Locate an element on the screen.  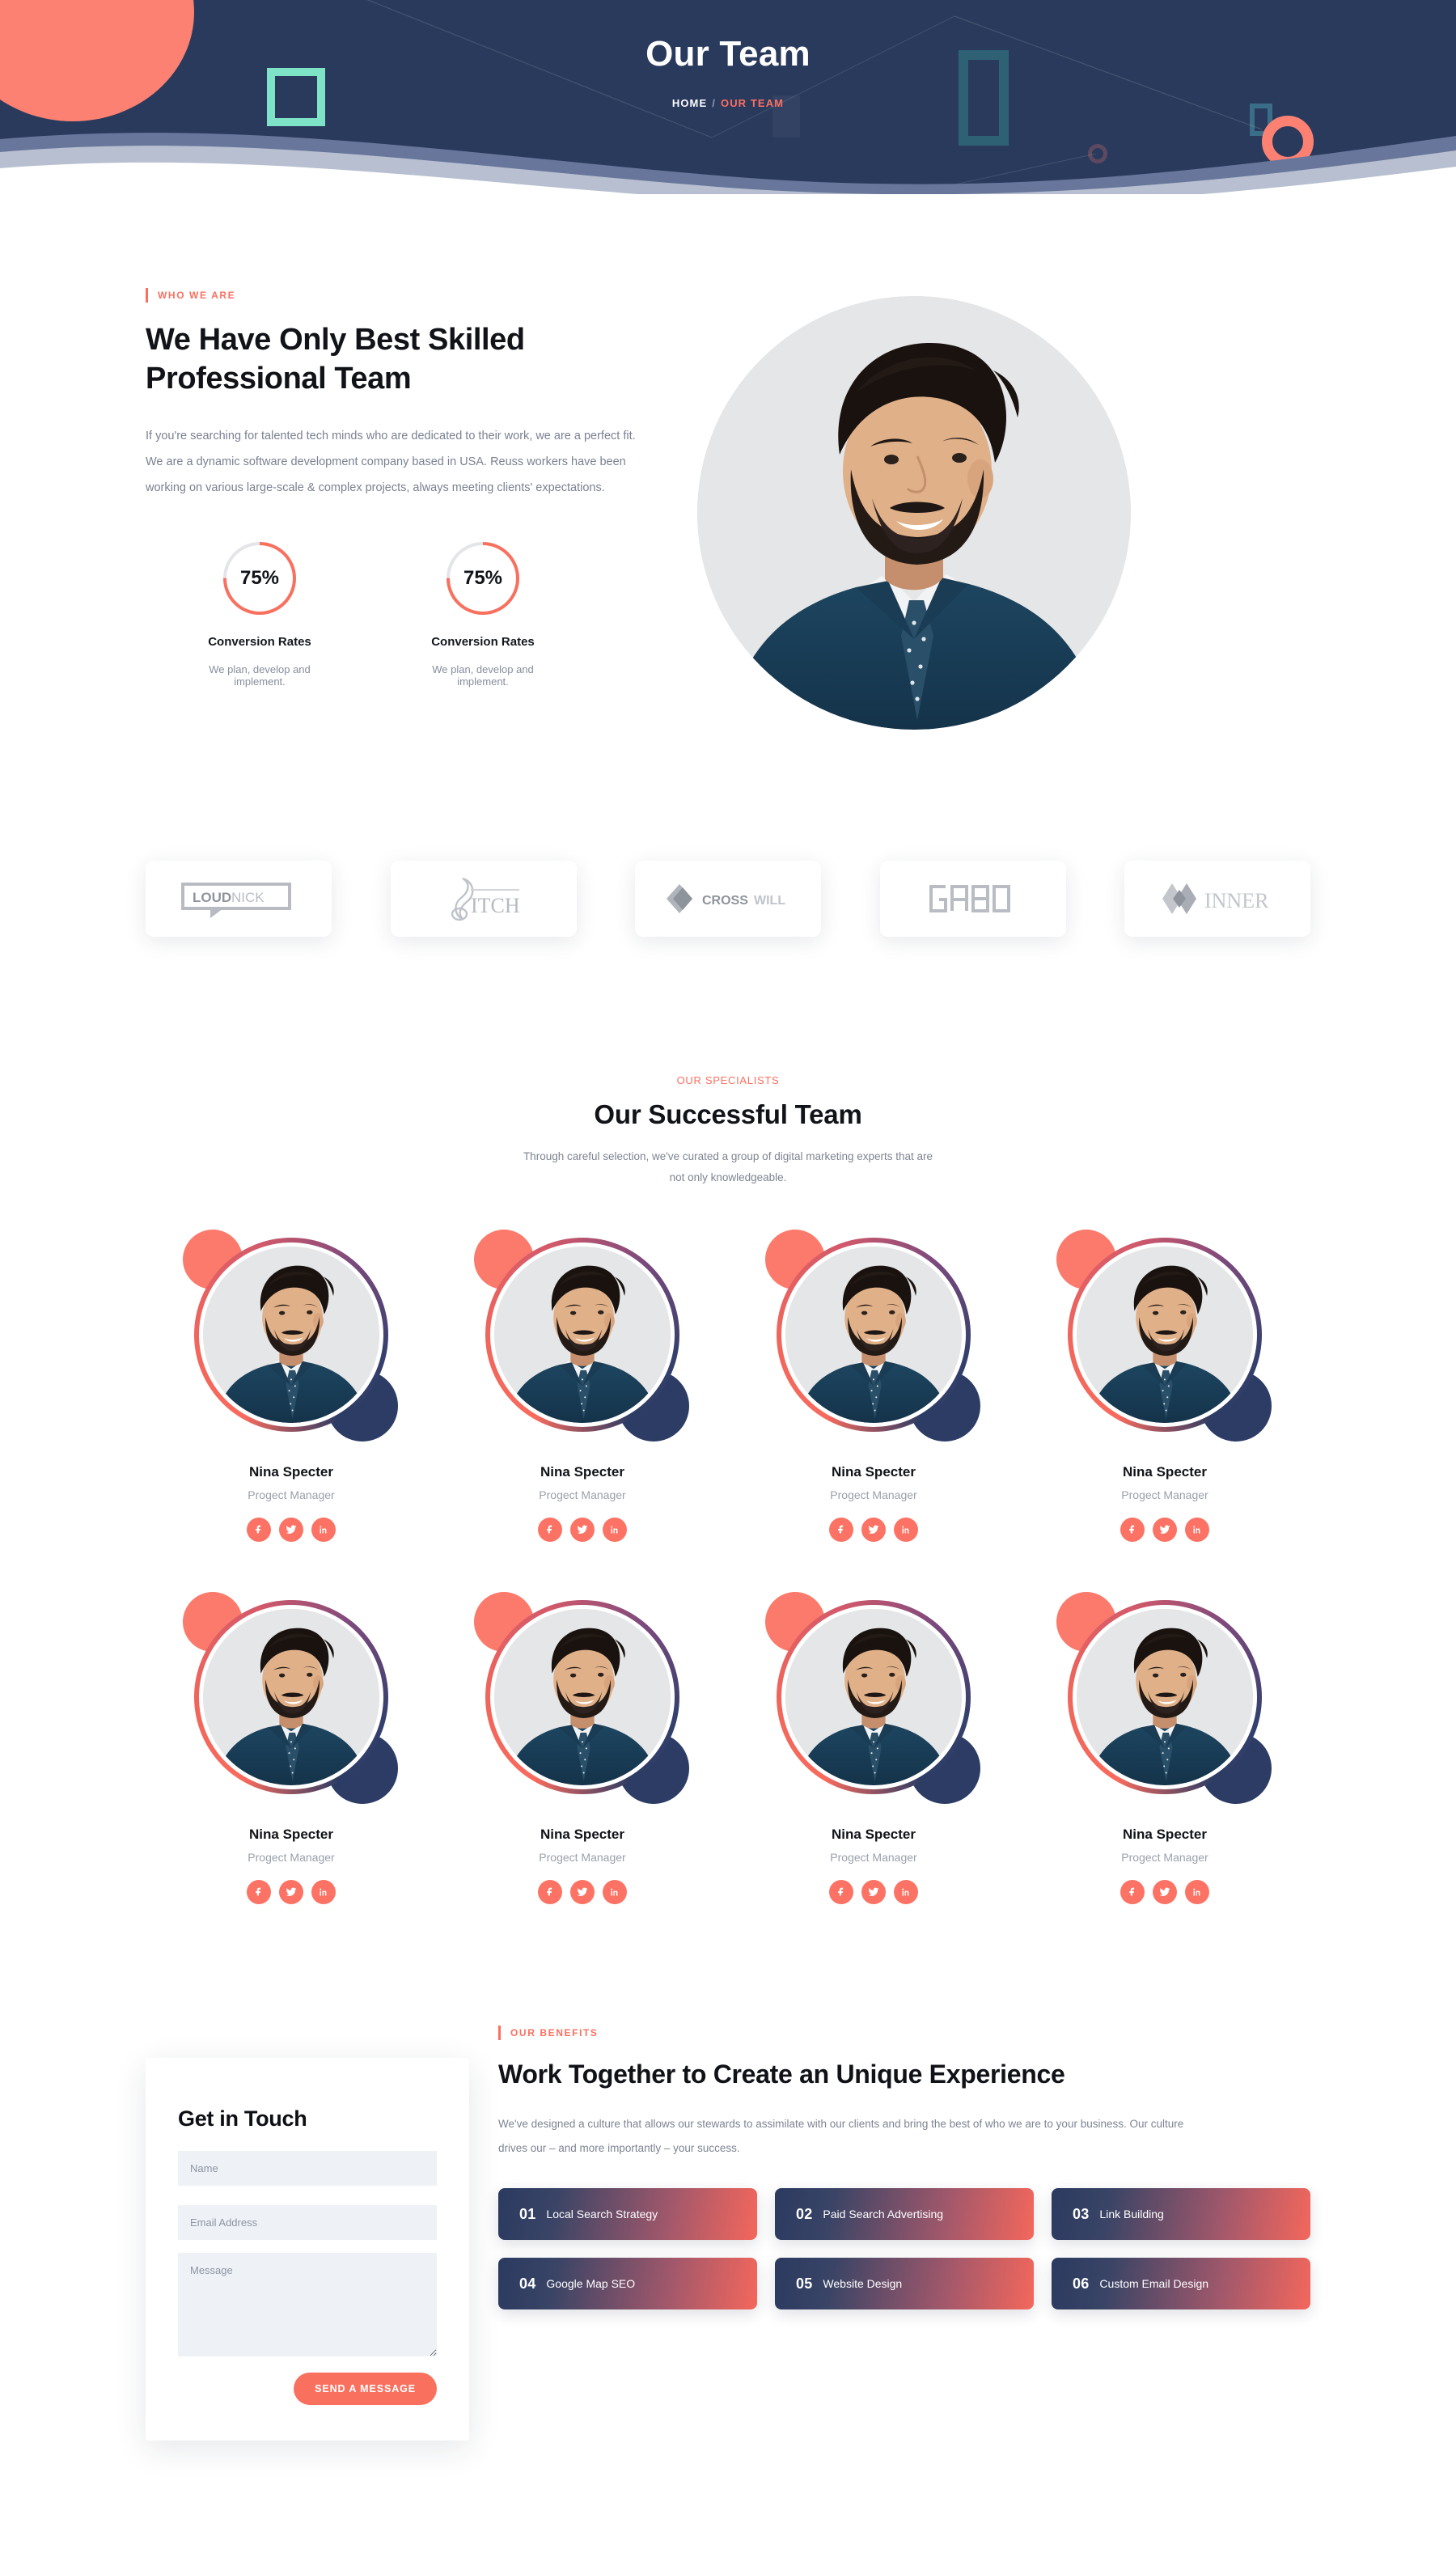
breadcrumb-home-link: HOME is located at coordinates (689, 103).